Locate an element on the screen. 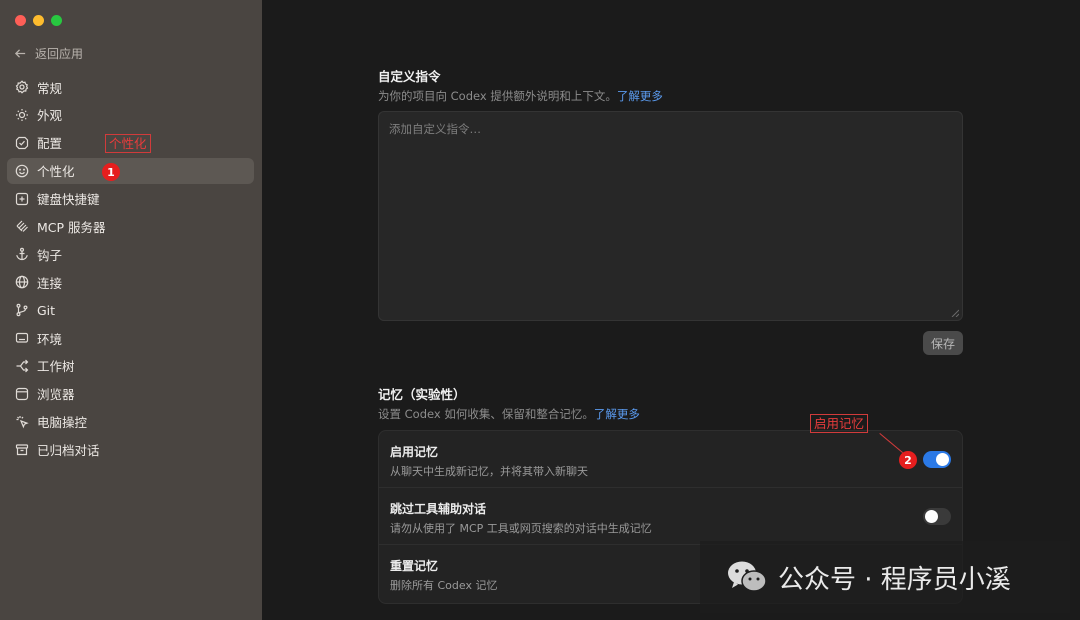 The image size is (1080, 620). sidebar-item-general: 常规 is located at coordinates (130, 87).